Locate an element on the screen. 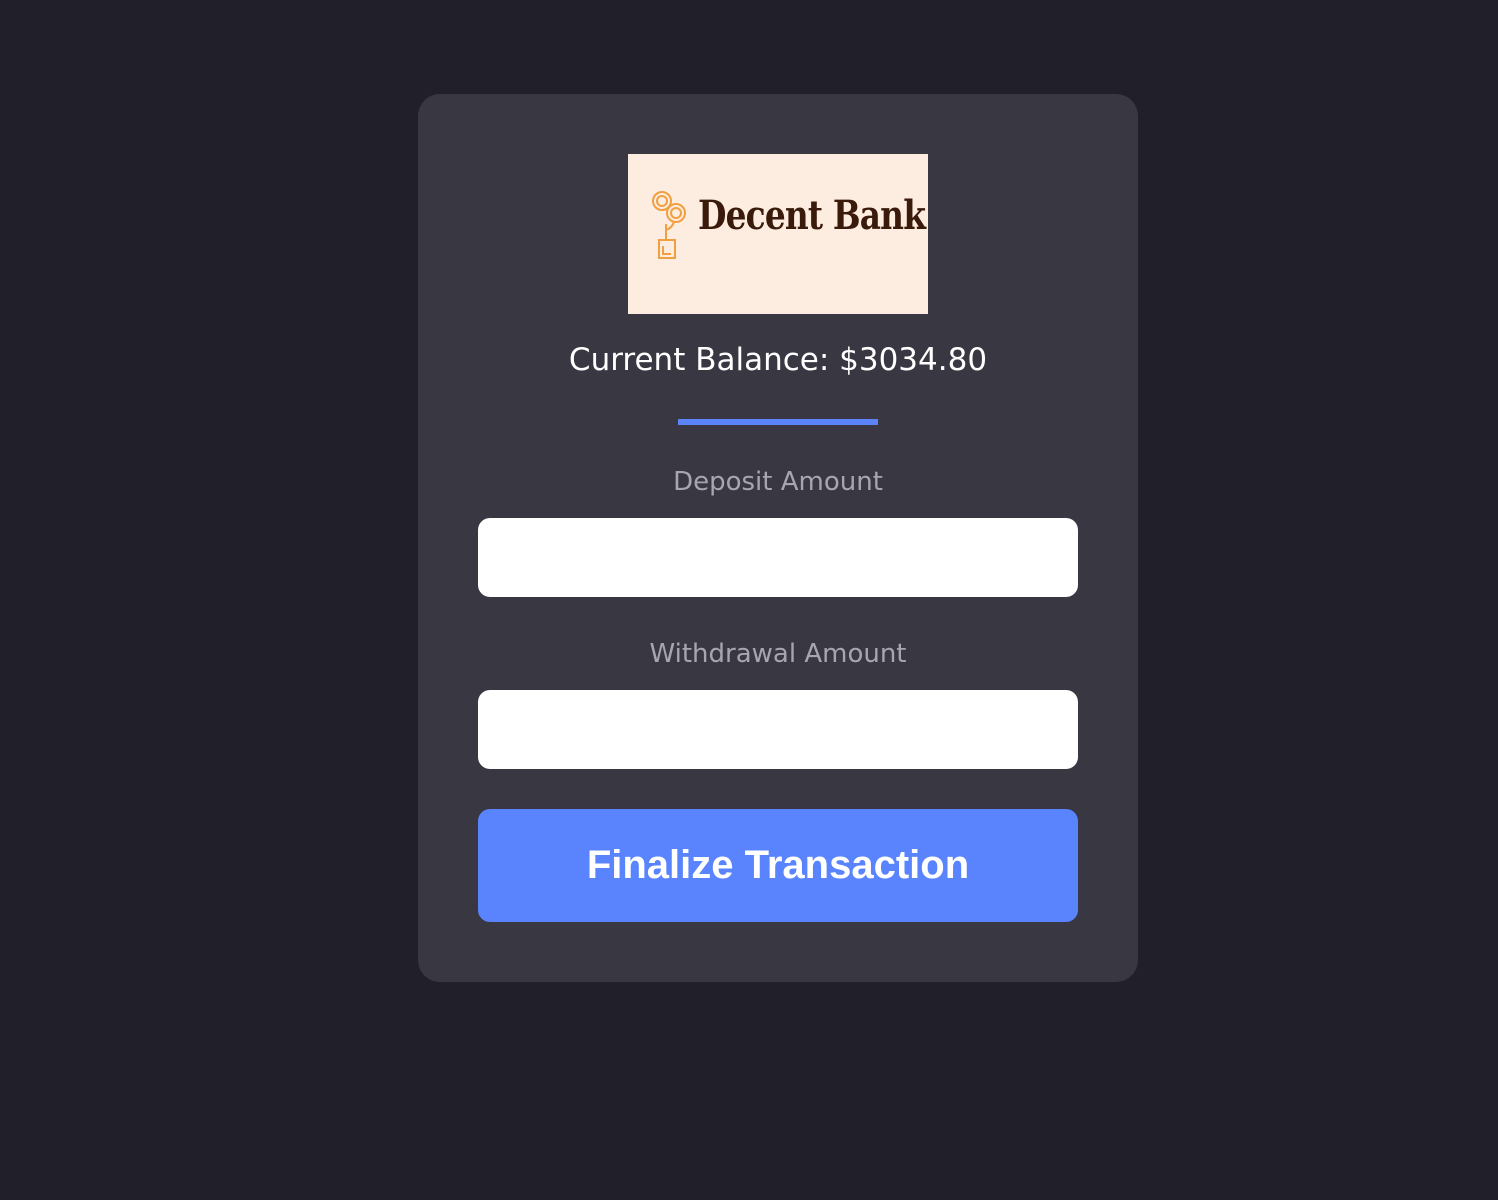 The image size is (1498, 1200). deposit-amount-input is located at coordinates (778, 557).